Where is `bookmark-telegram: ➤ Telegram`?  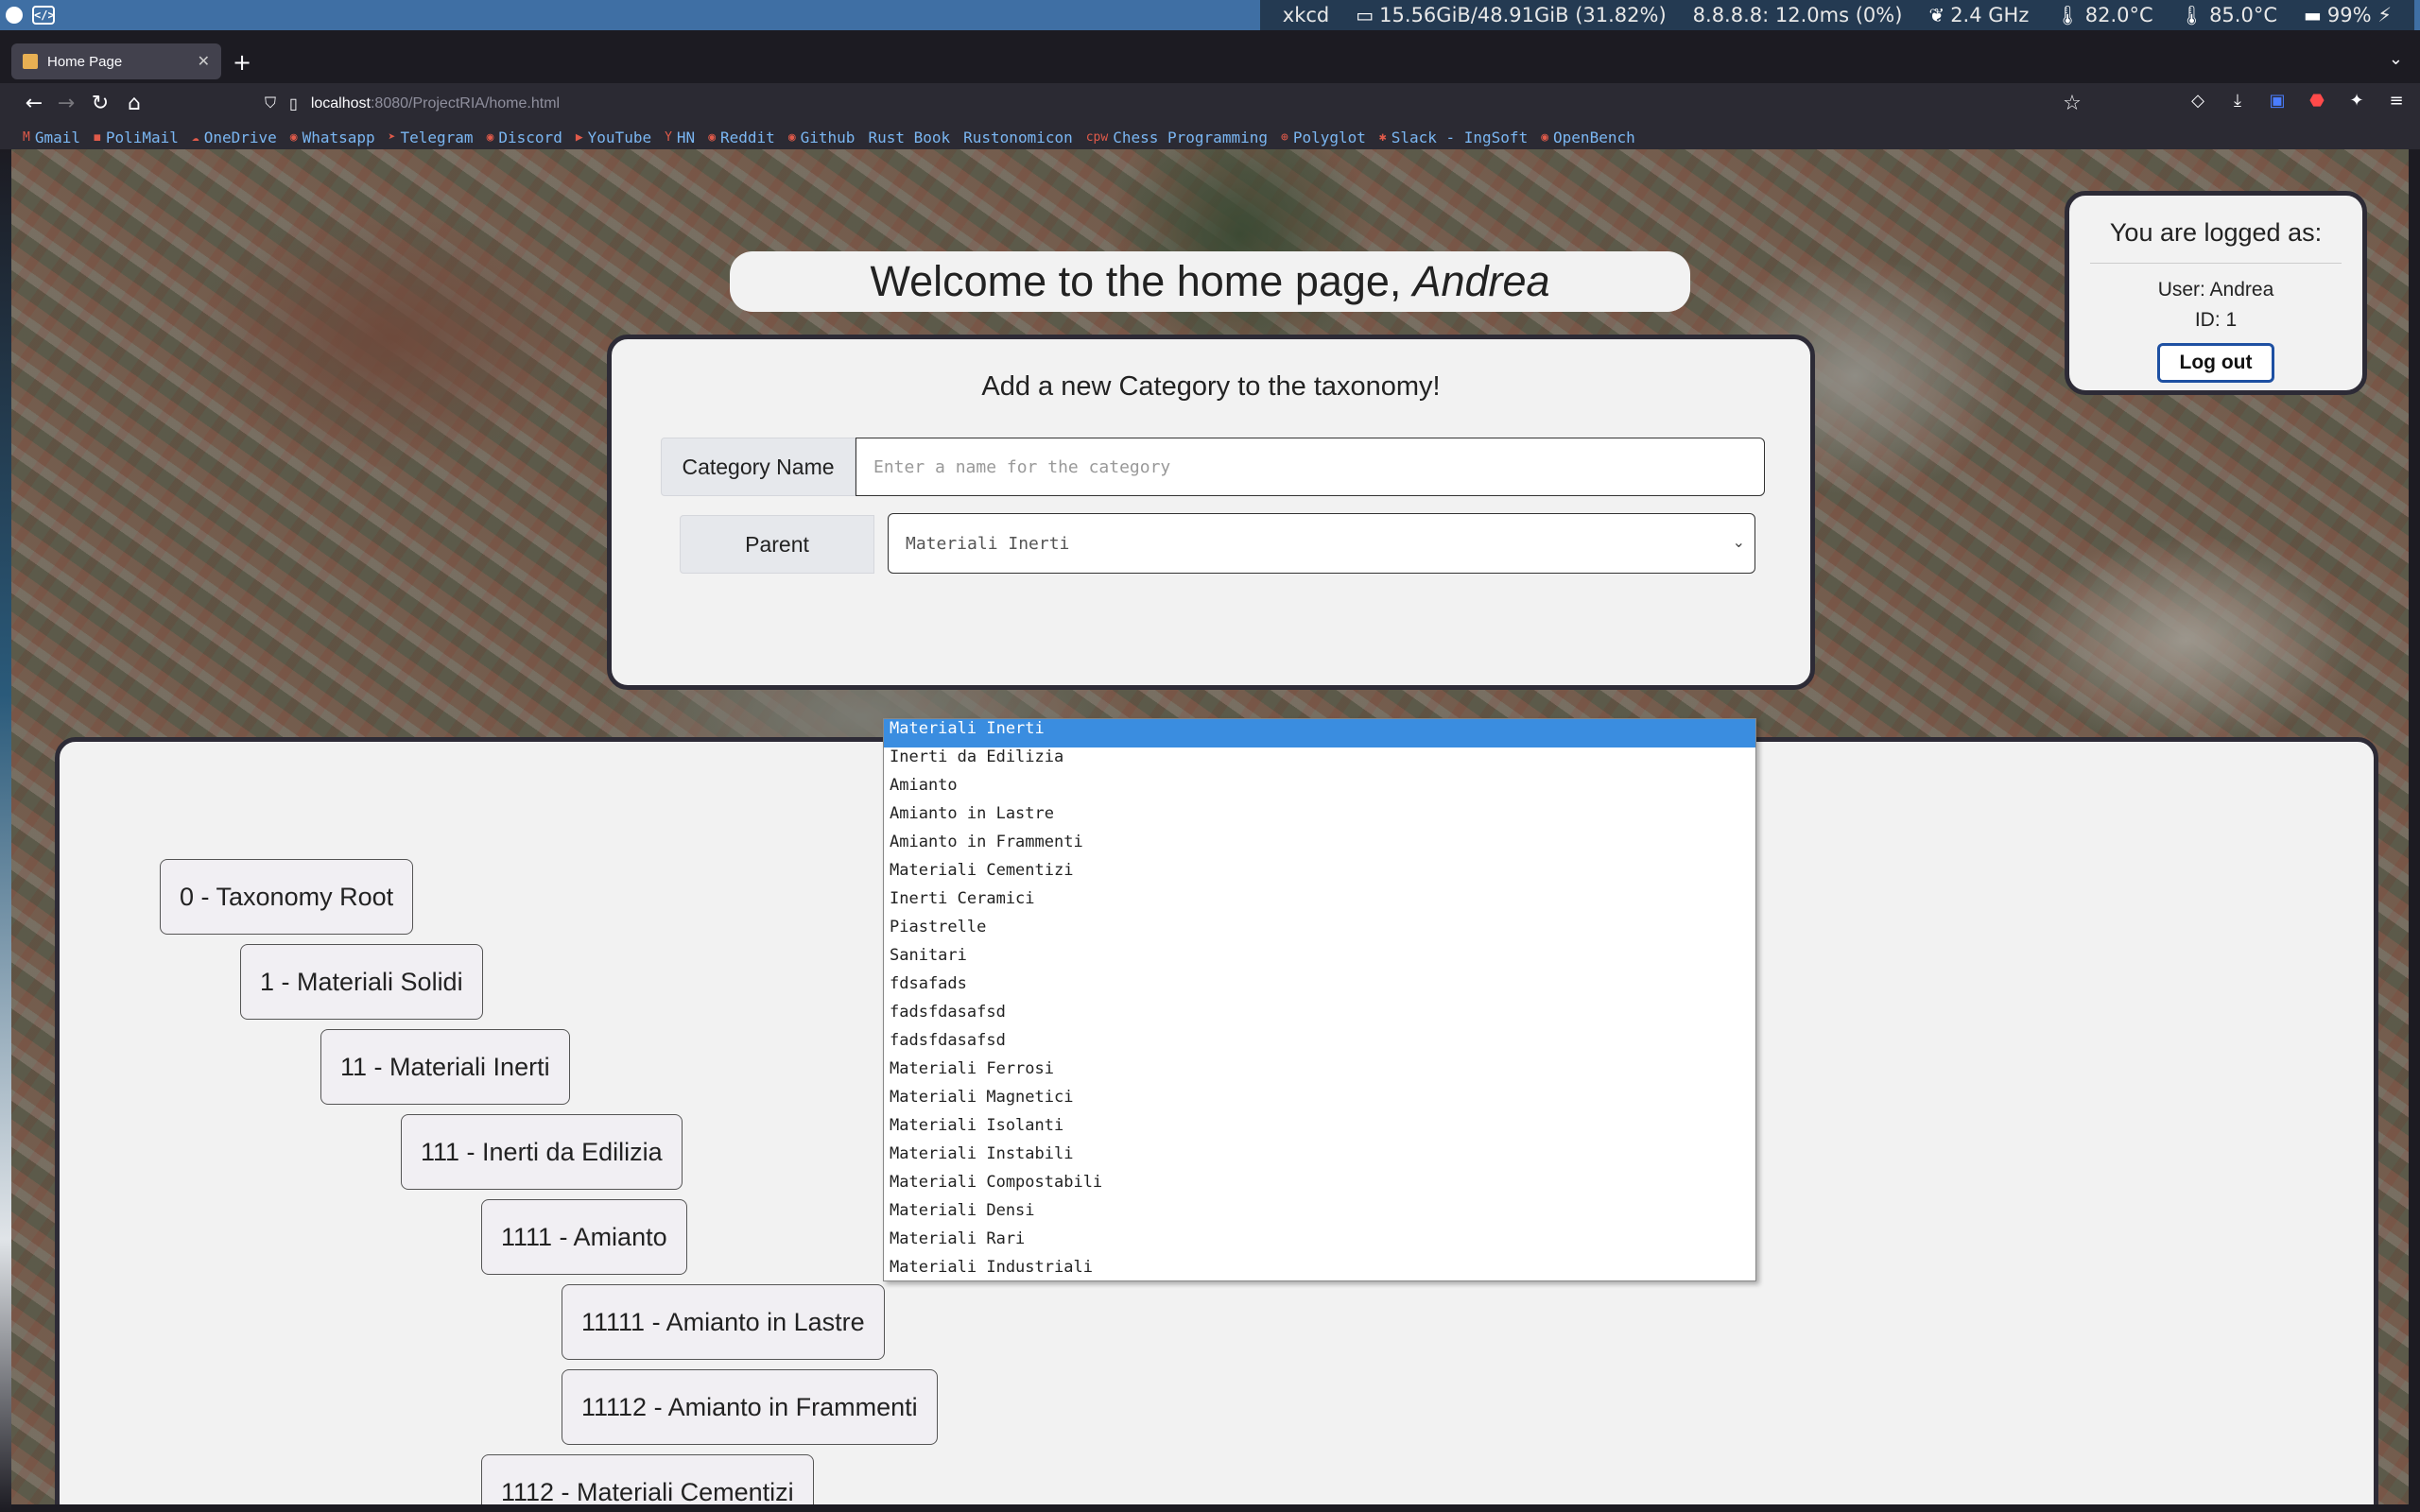
bookmark-telegram: ➤ Telegram is located at coordinates (431, 137).